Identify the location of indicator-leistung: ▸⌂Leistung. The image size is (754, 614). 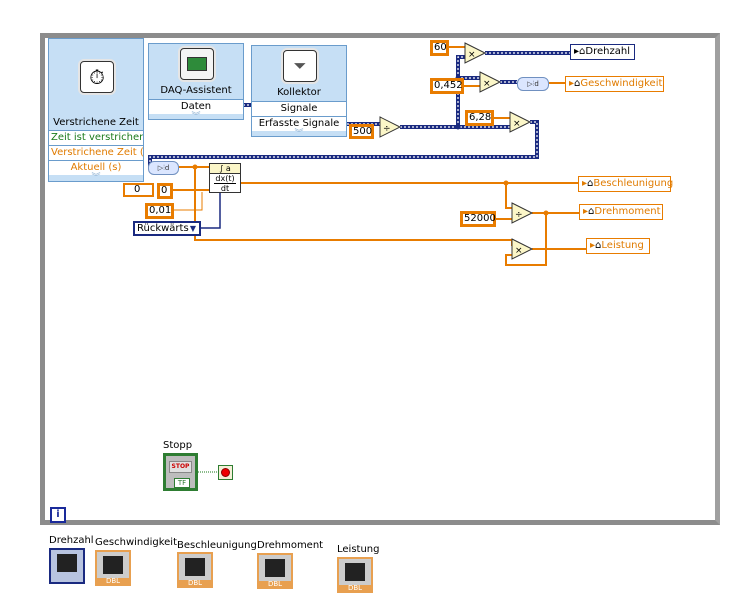
(618, 246).